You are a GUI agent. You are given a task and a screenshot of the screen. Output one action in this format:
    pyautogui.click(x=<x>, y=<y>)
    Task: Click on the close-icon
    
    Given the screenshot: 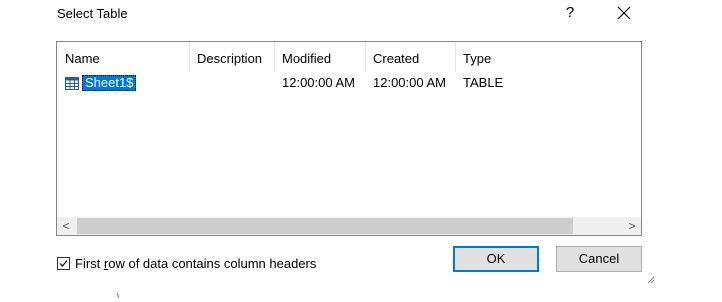 What is the action you would take?
    pyautogui.click(x=624, y=13)
    